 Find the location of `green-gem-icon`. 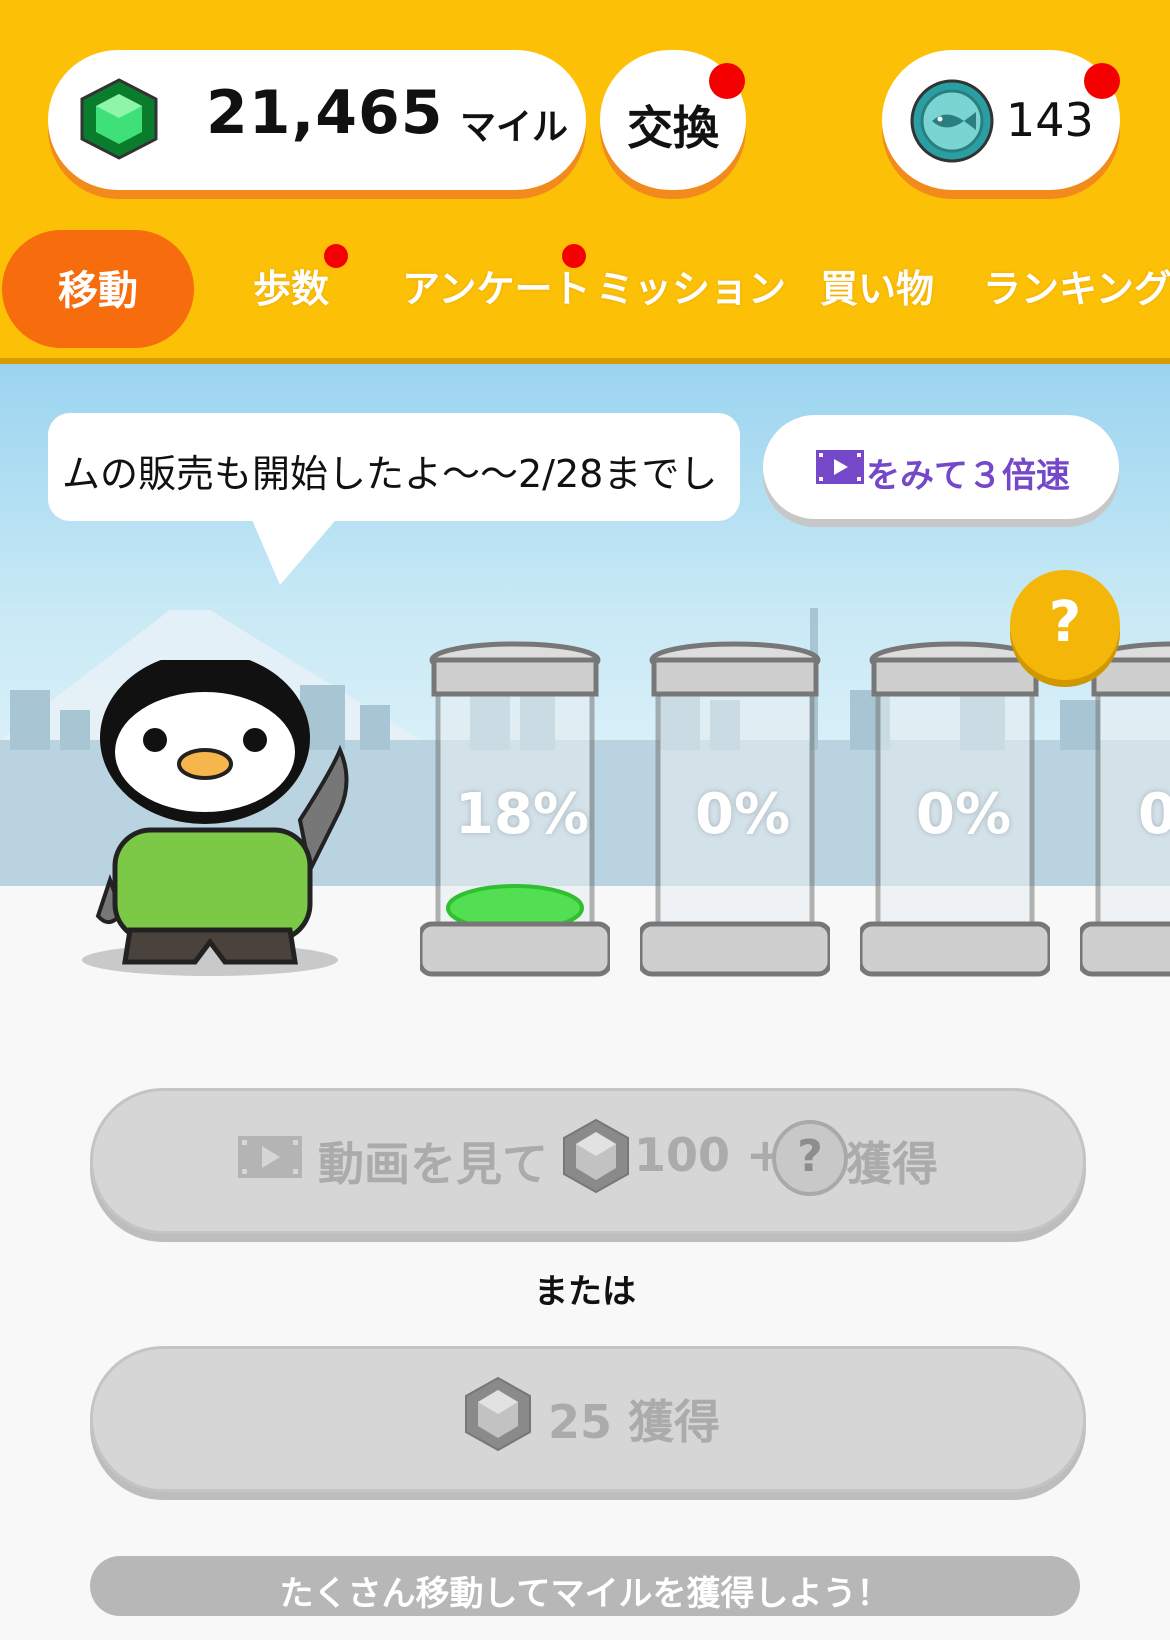

green-gem-icon is located at coordinates (119, 119).